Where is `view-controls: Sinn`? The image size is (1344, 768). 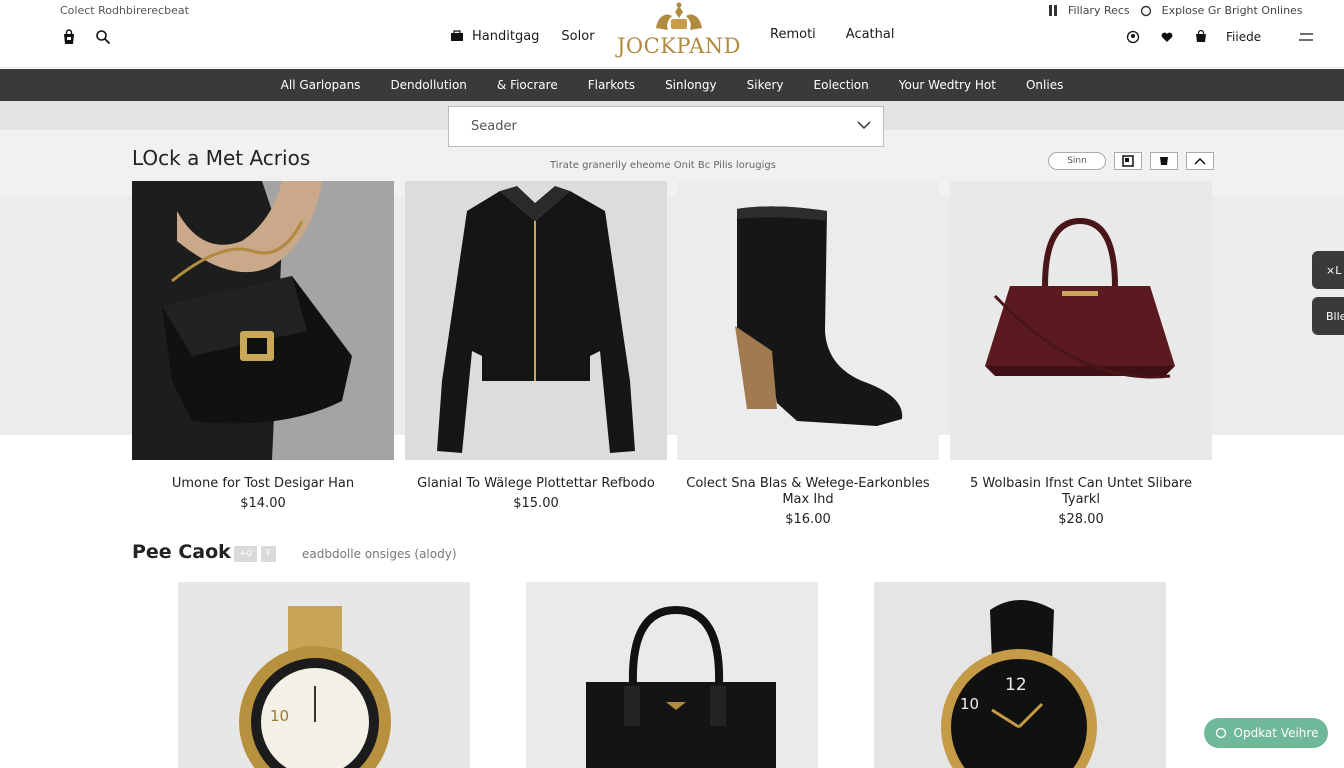
view-controls: Sinn is located at coordinates (1131, 161).